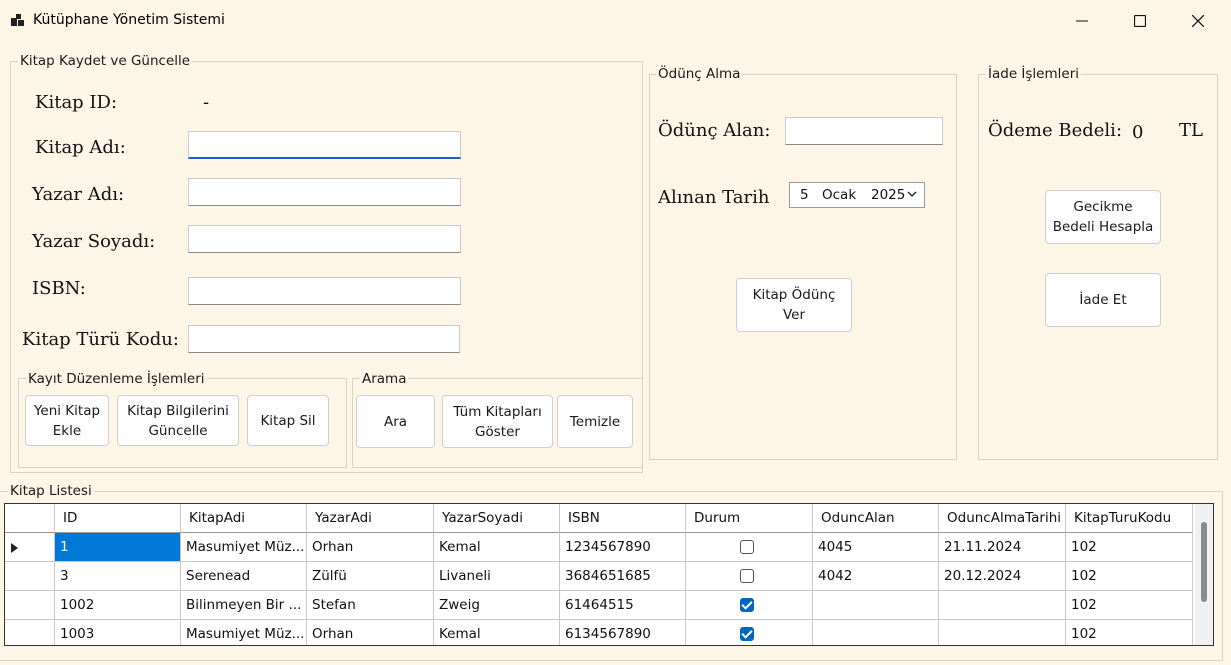  Describe the element at coordinates (129, 20) in the screenshot. I see `window-title: Kütüphane Yönetim Sistemi` at that location.